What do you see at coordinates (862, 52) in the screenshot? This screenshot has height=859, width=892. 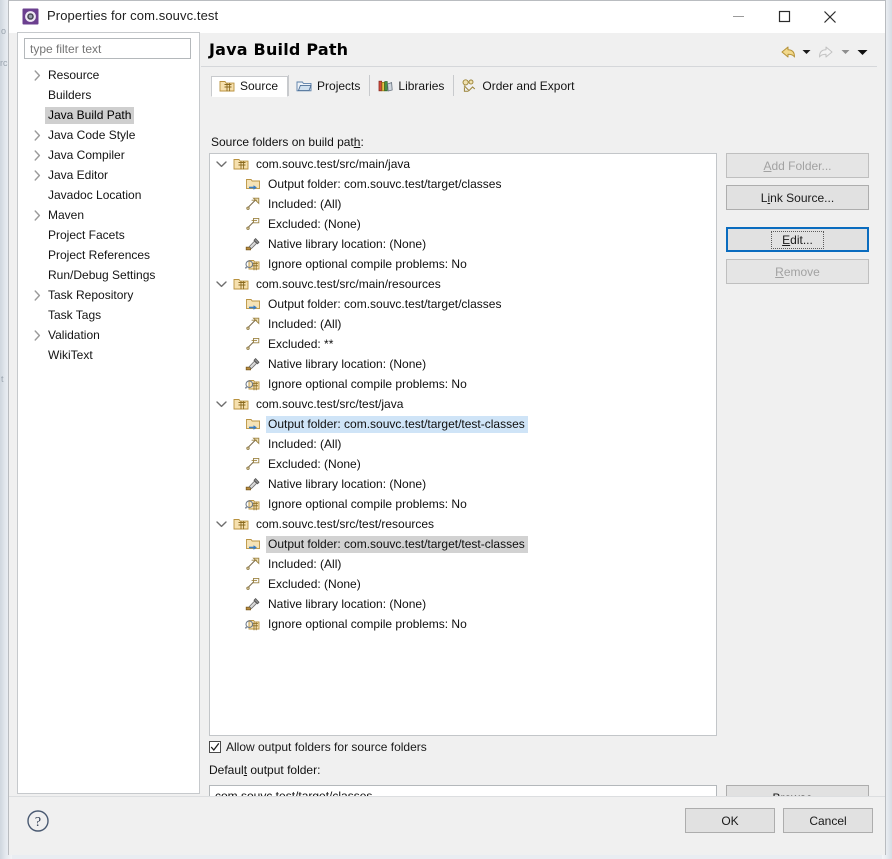 I see `page-menu-button` at bounding box center [862, 52].